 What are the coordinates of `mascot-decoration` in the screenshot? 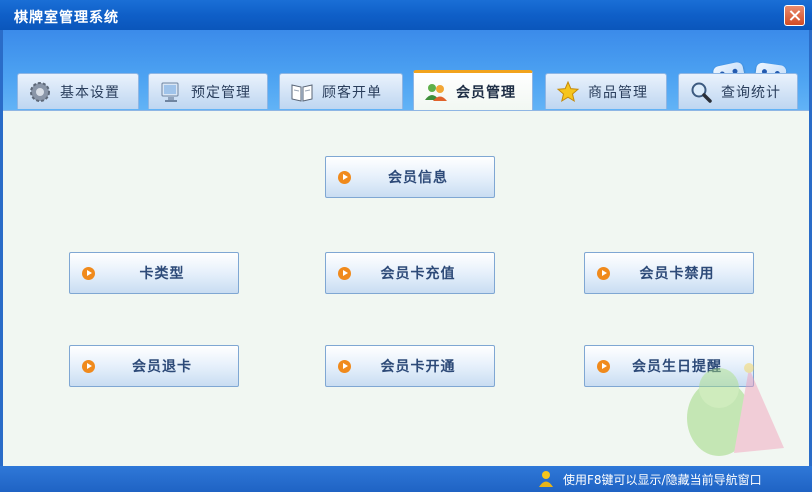 It's located at (735, 409).